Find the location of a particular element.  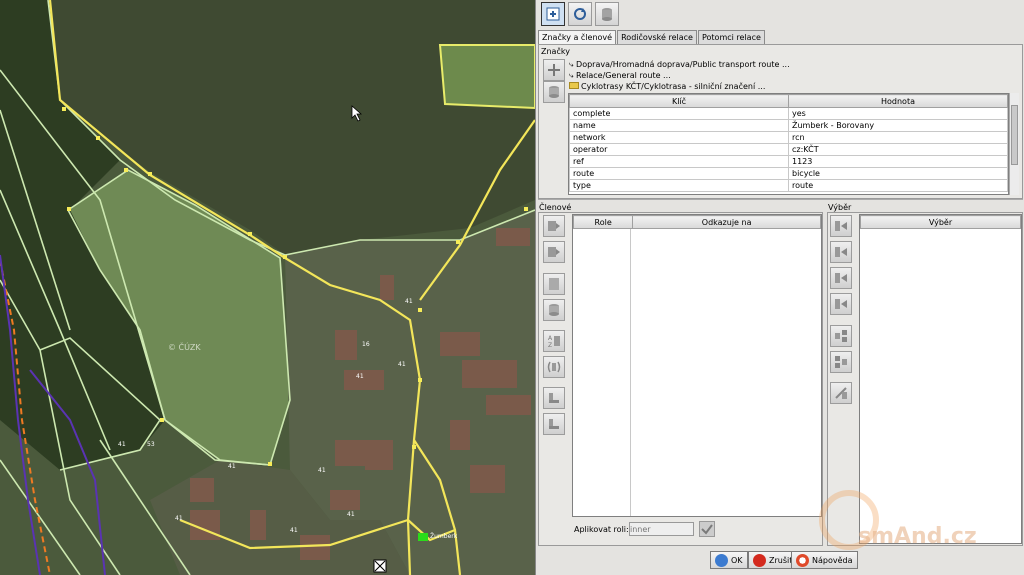

watermark-text: smAnd.cz is located at coordinates (917, 536).